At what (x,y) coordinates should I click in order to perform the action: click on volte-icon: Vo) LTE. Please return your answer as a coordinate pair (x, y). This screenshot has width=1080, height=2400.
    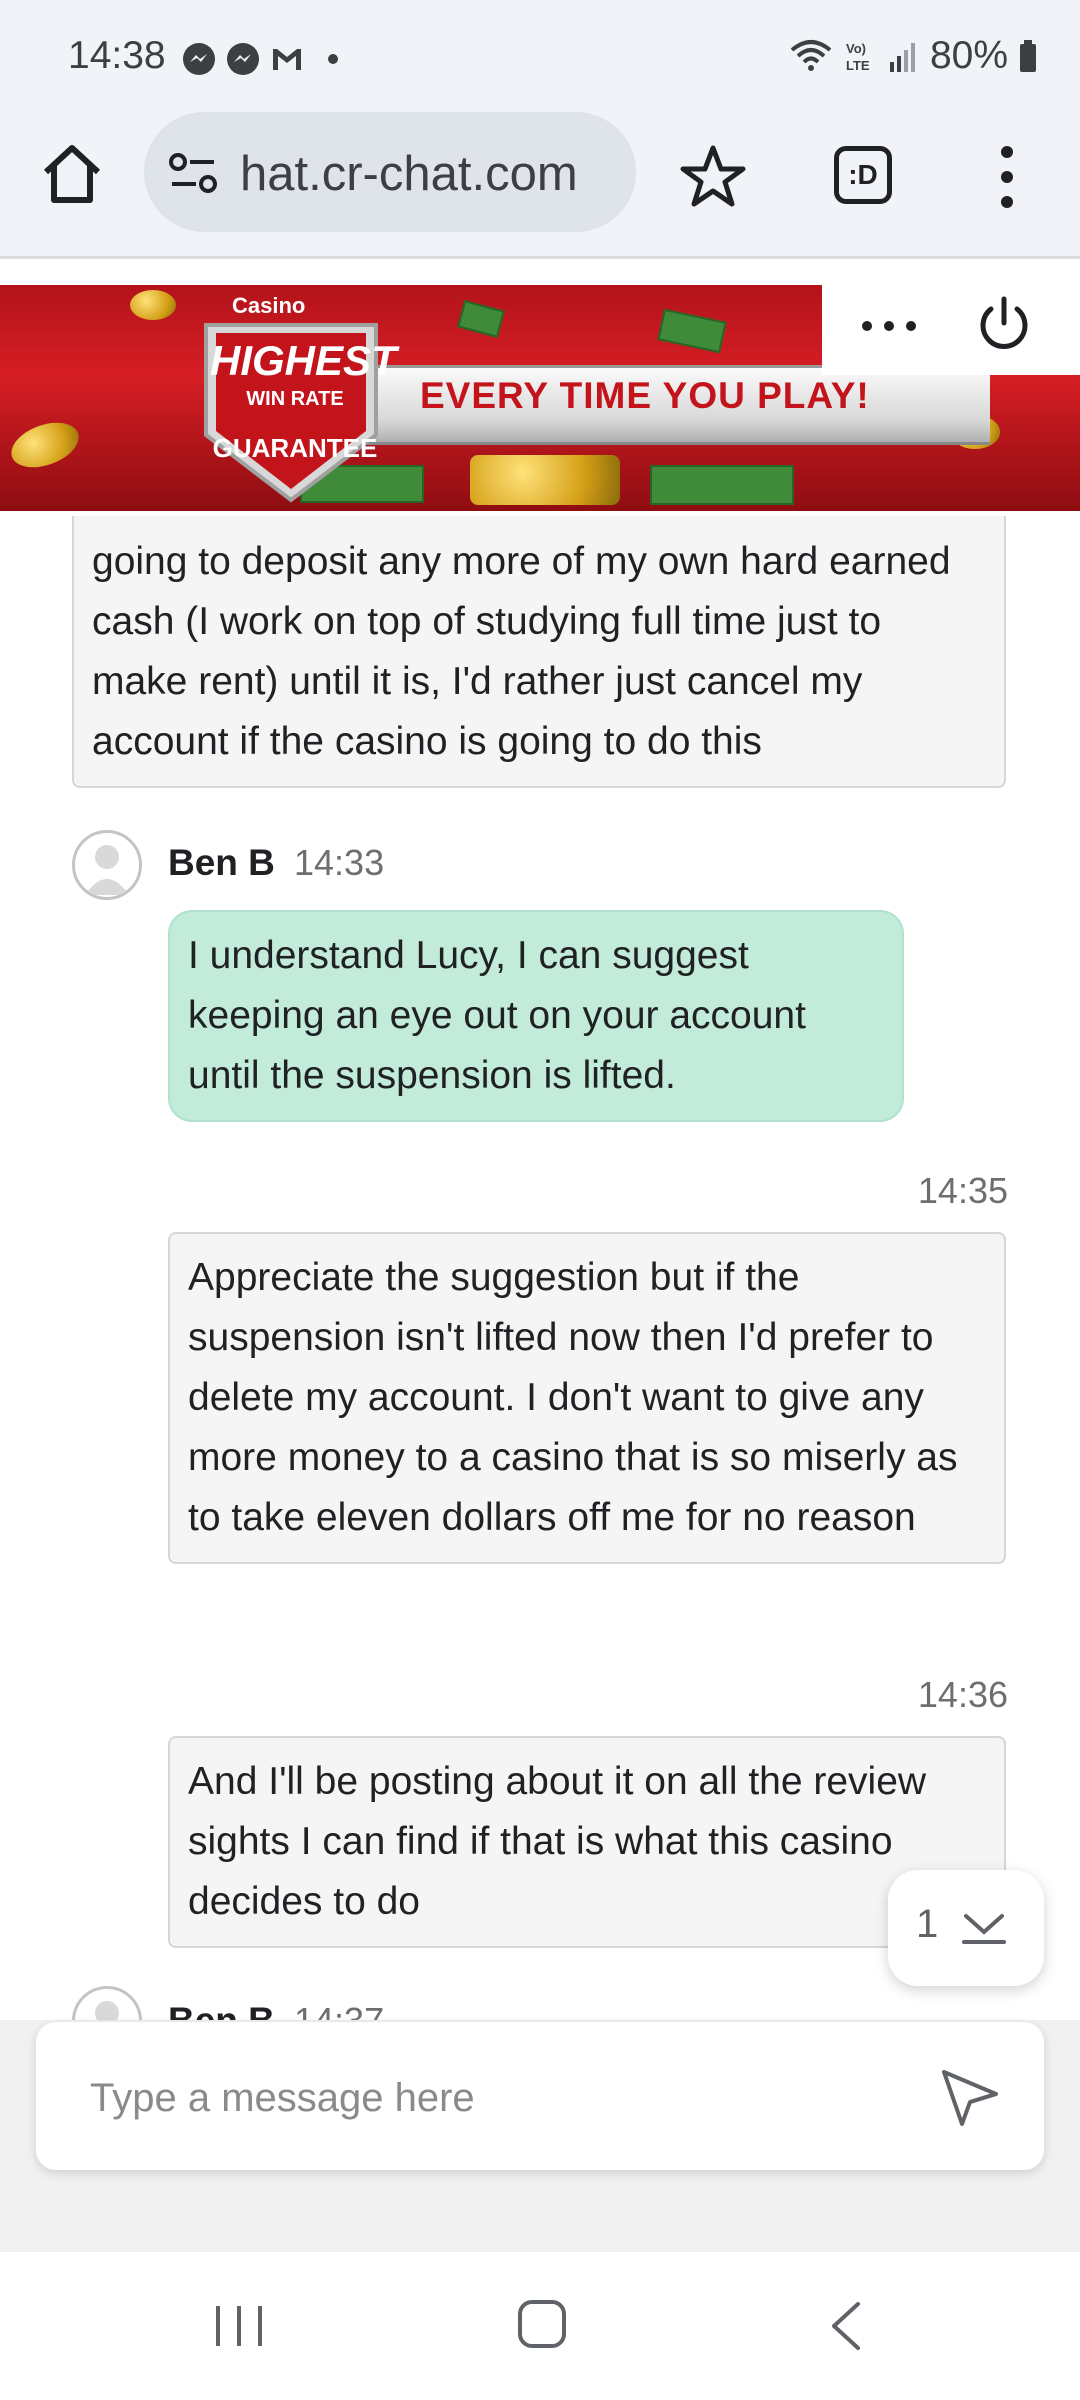
    Looking at the image, I should click on (858, 57).